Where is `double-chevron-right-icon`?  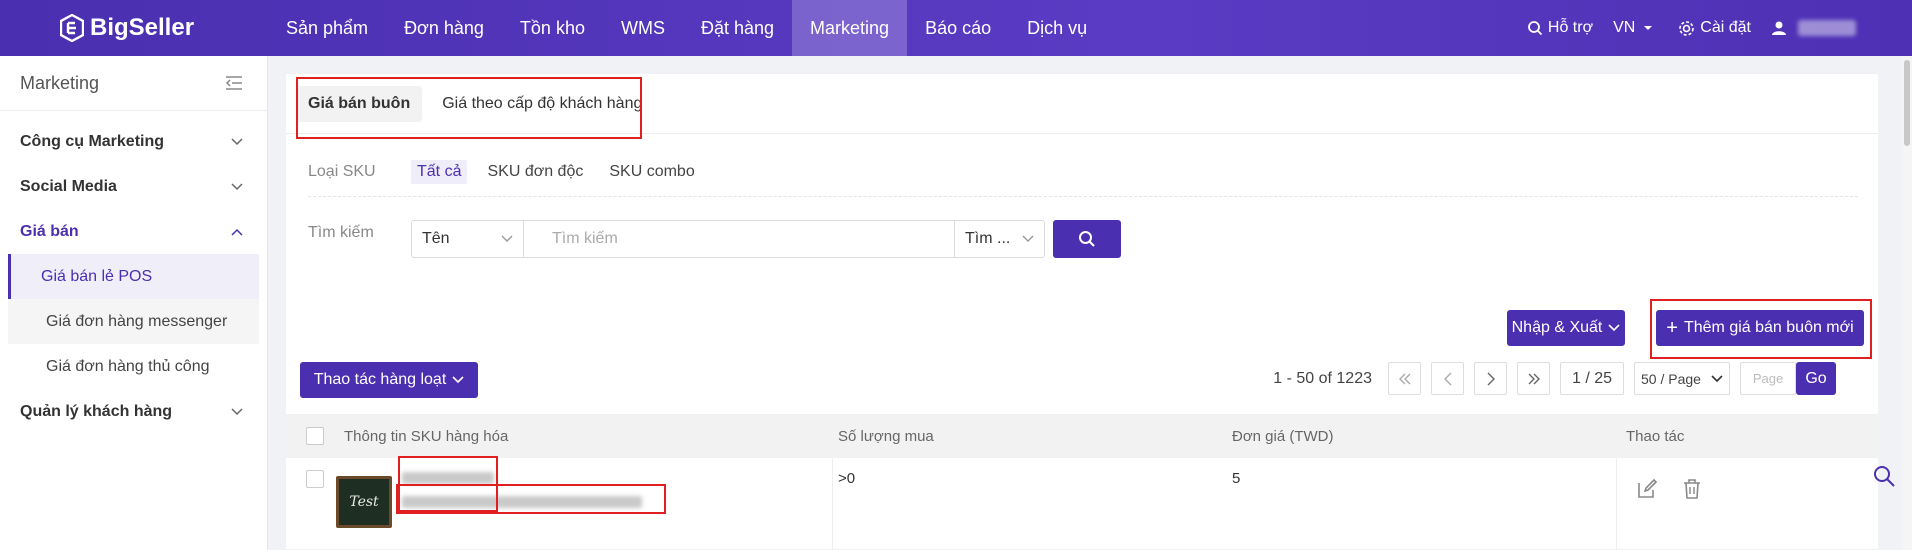
double-chevron-right-icon is located at coordinates (1534, 378).